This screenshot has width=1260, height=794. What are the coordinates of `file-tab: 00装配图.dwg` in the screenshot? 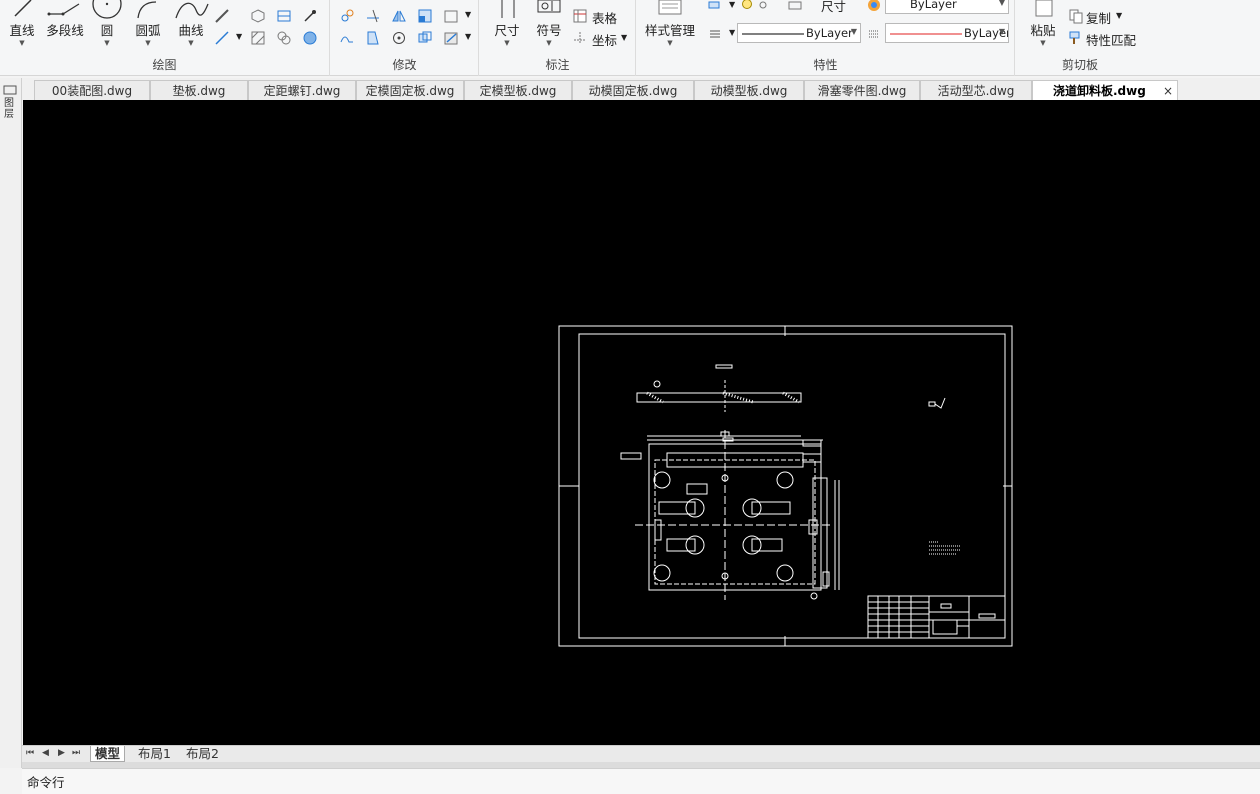 It's located at (92, 90).